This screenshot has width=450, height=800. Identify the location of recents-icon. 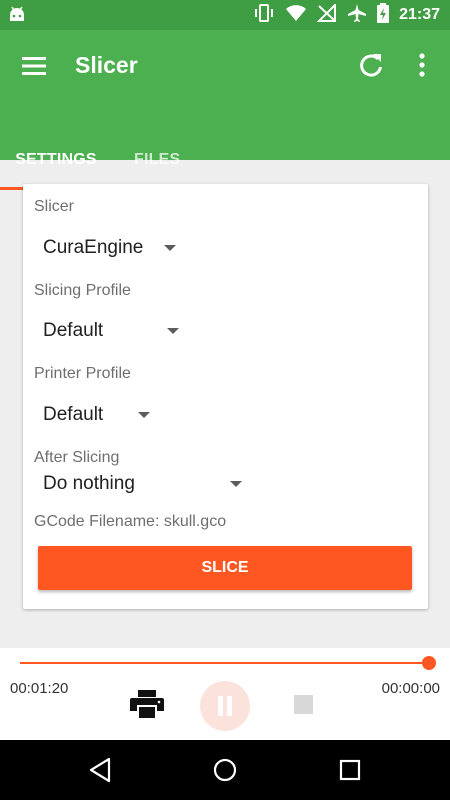
(350, 772).